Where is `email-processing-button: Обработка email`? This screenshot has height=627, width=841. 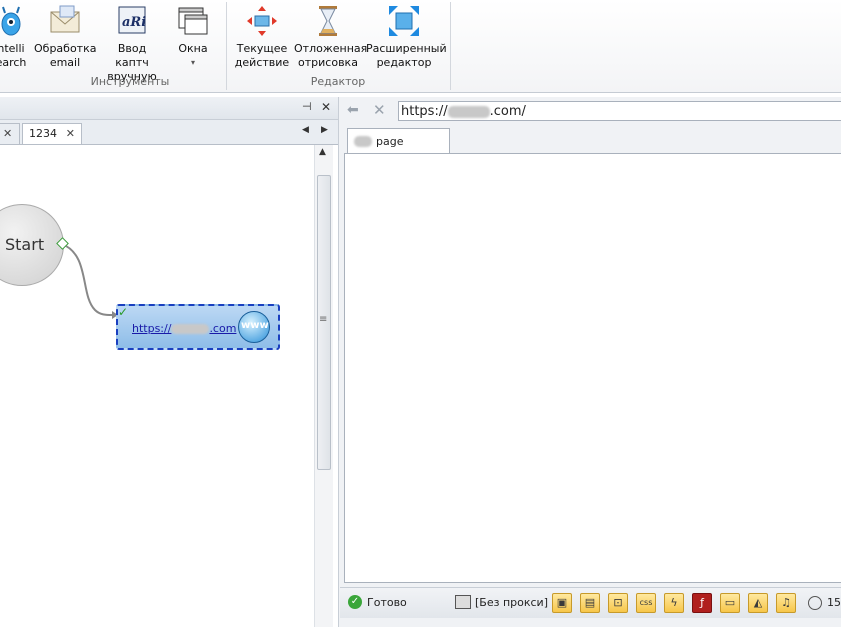
email-processing-button: Обработка email is located at coordinates (65, 37).